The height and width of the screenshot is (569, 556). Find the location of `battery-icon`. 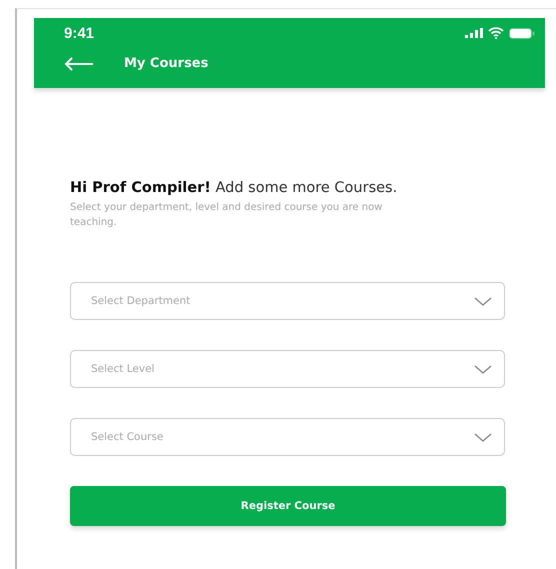

battery-icon is located at coordinates (522, 33).